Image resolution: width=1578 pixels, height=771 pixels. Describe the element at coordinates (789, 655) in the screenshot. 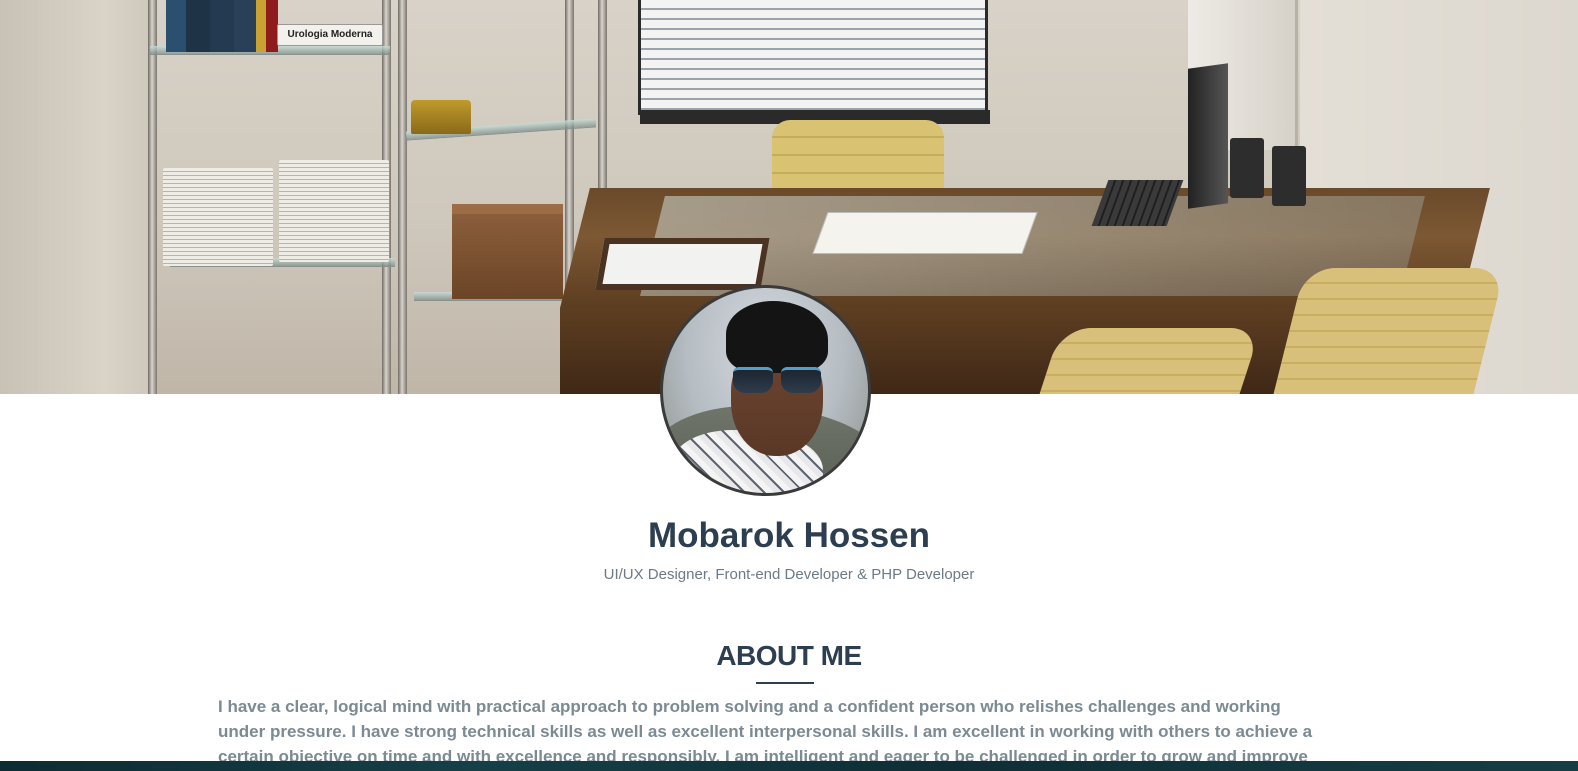

I see `about-heading: ABOUT ME` at that location.